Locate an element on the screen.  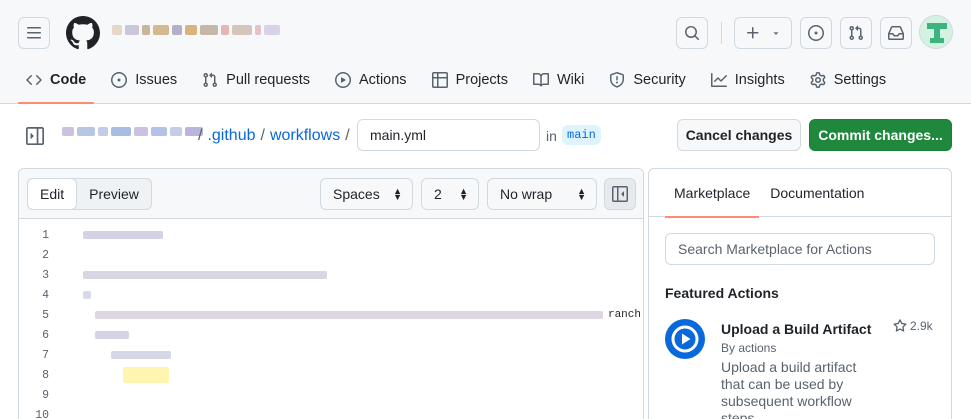
edit-preview-tabs: Edit Preview is located at coordinates (89, 194).